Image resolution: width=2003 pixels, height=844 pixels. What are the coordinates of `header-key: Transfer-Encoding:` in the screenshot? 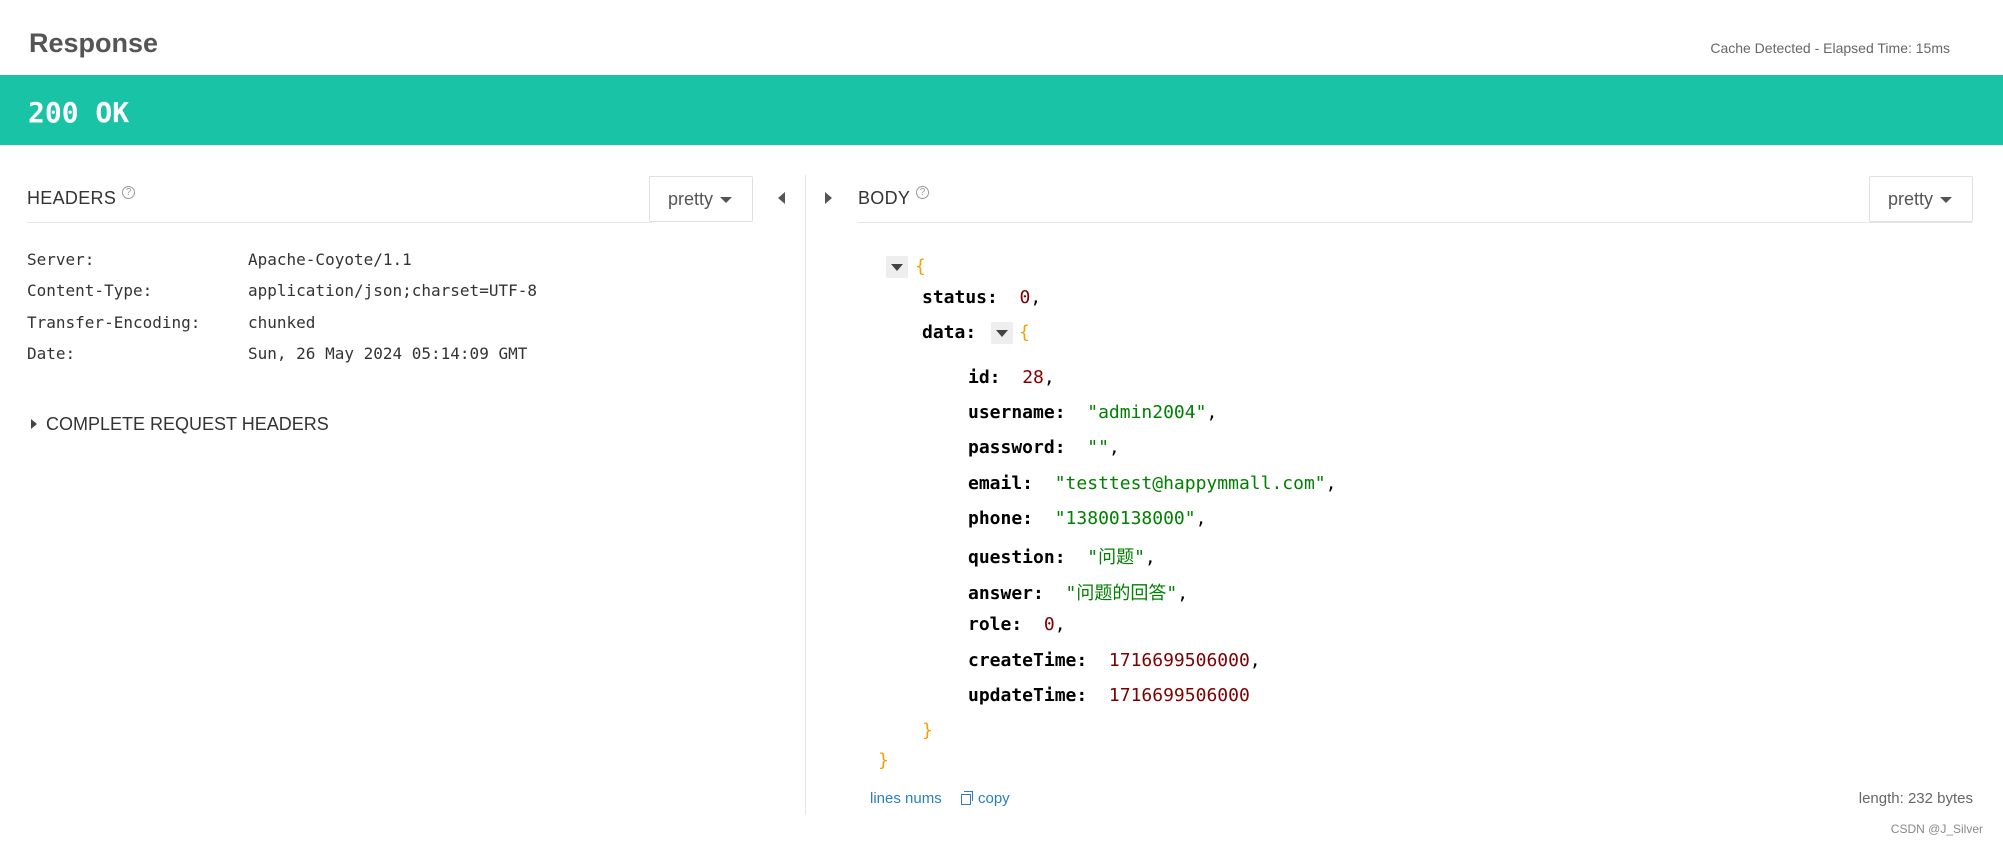 It's located at (114, 322).